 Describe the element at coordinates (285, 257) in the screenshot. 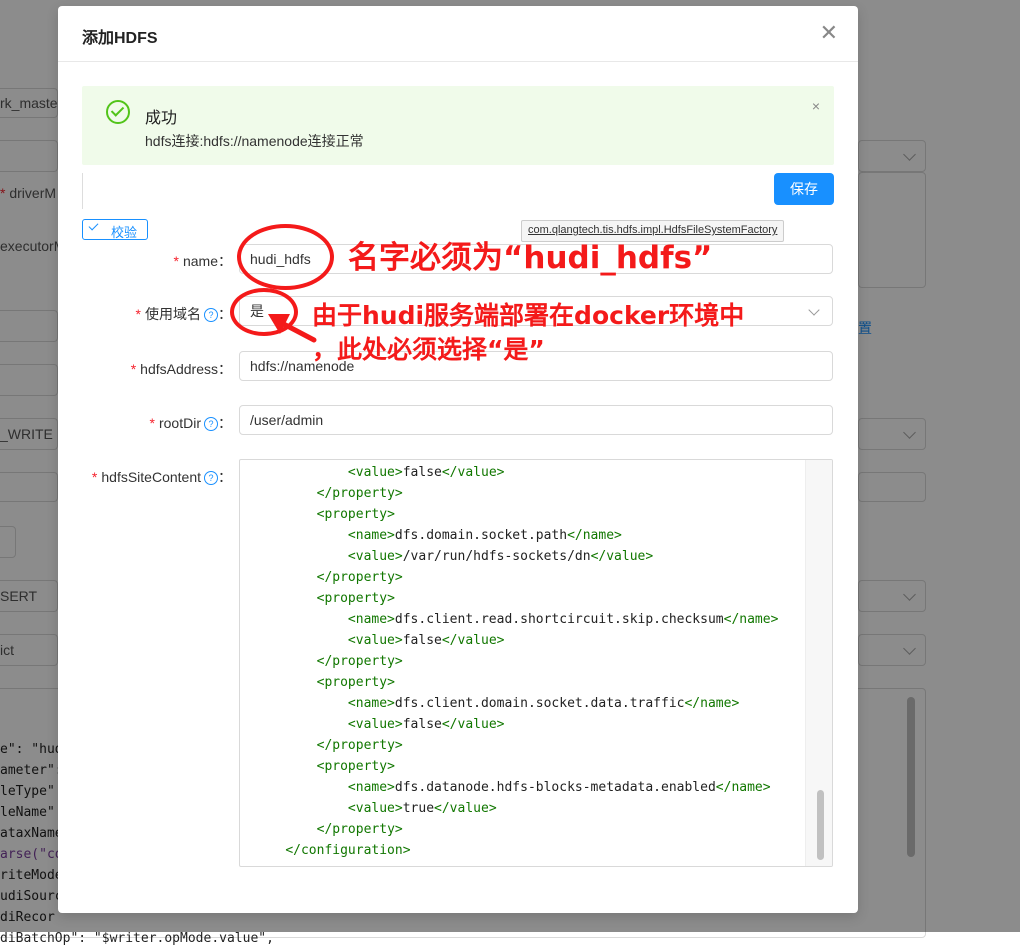

I see `name-highlight-ellipse` at that location.